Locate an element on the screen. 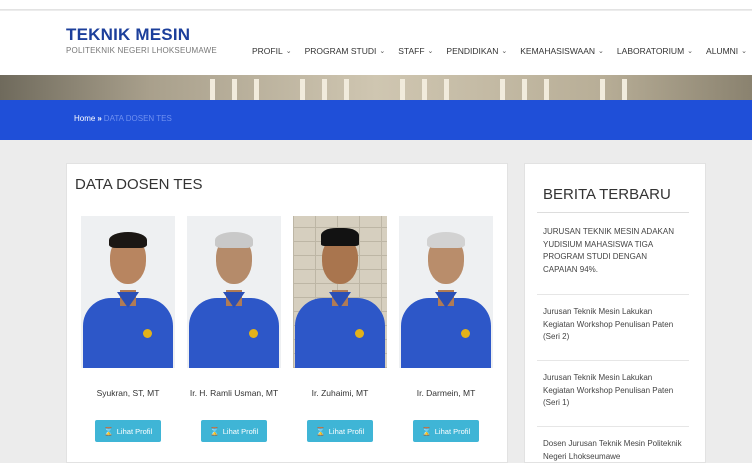 Image resolution: width=752 pixels, height=463 pixels. header-banner-image is located at coordinates (376, 87).